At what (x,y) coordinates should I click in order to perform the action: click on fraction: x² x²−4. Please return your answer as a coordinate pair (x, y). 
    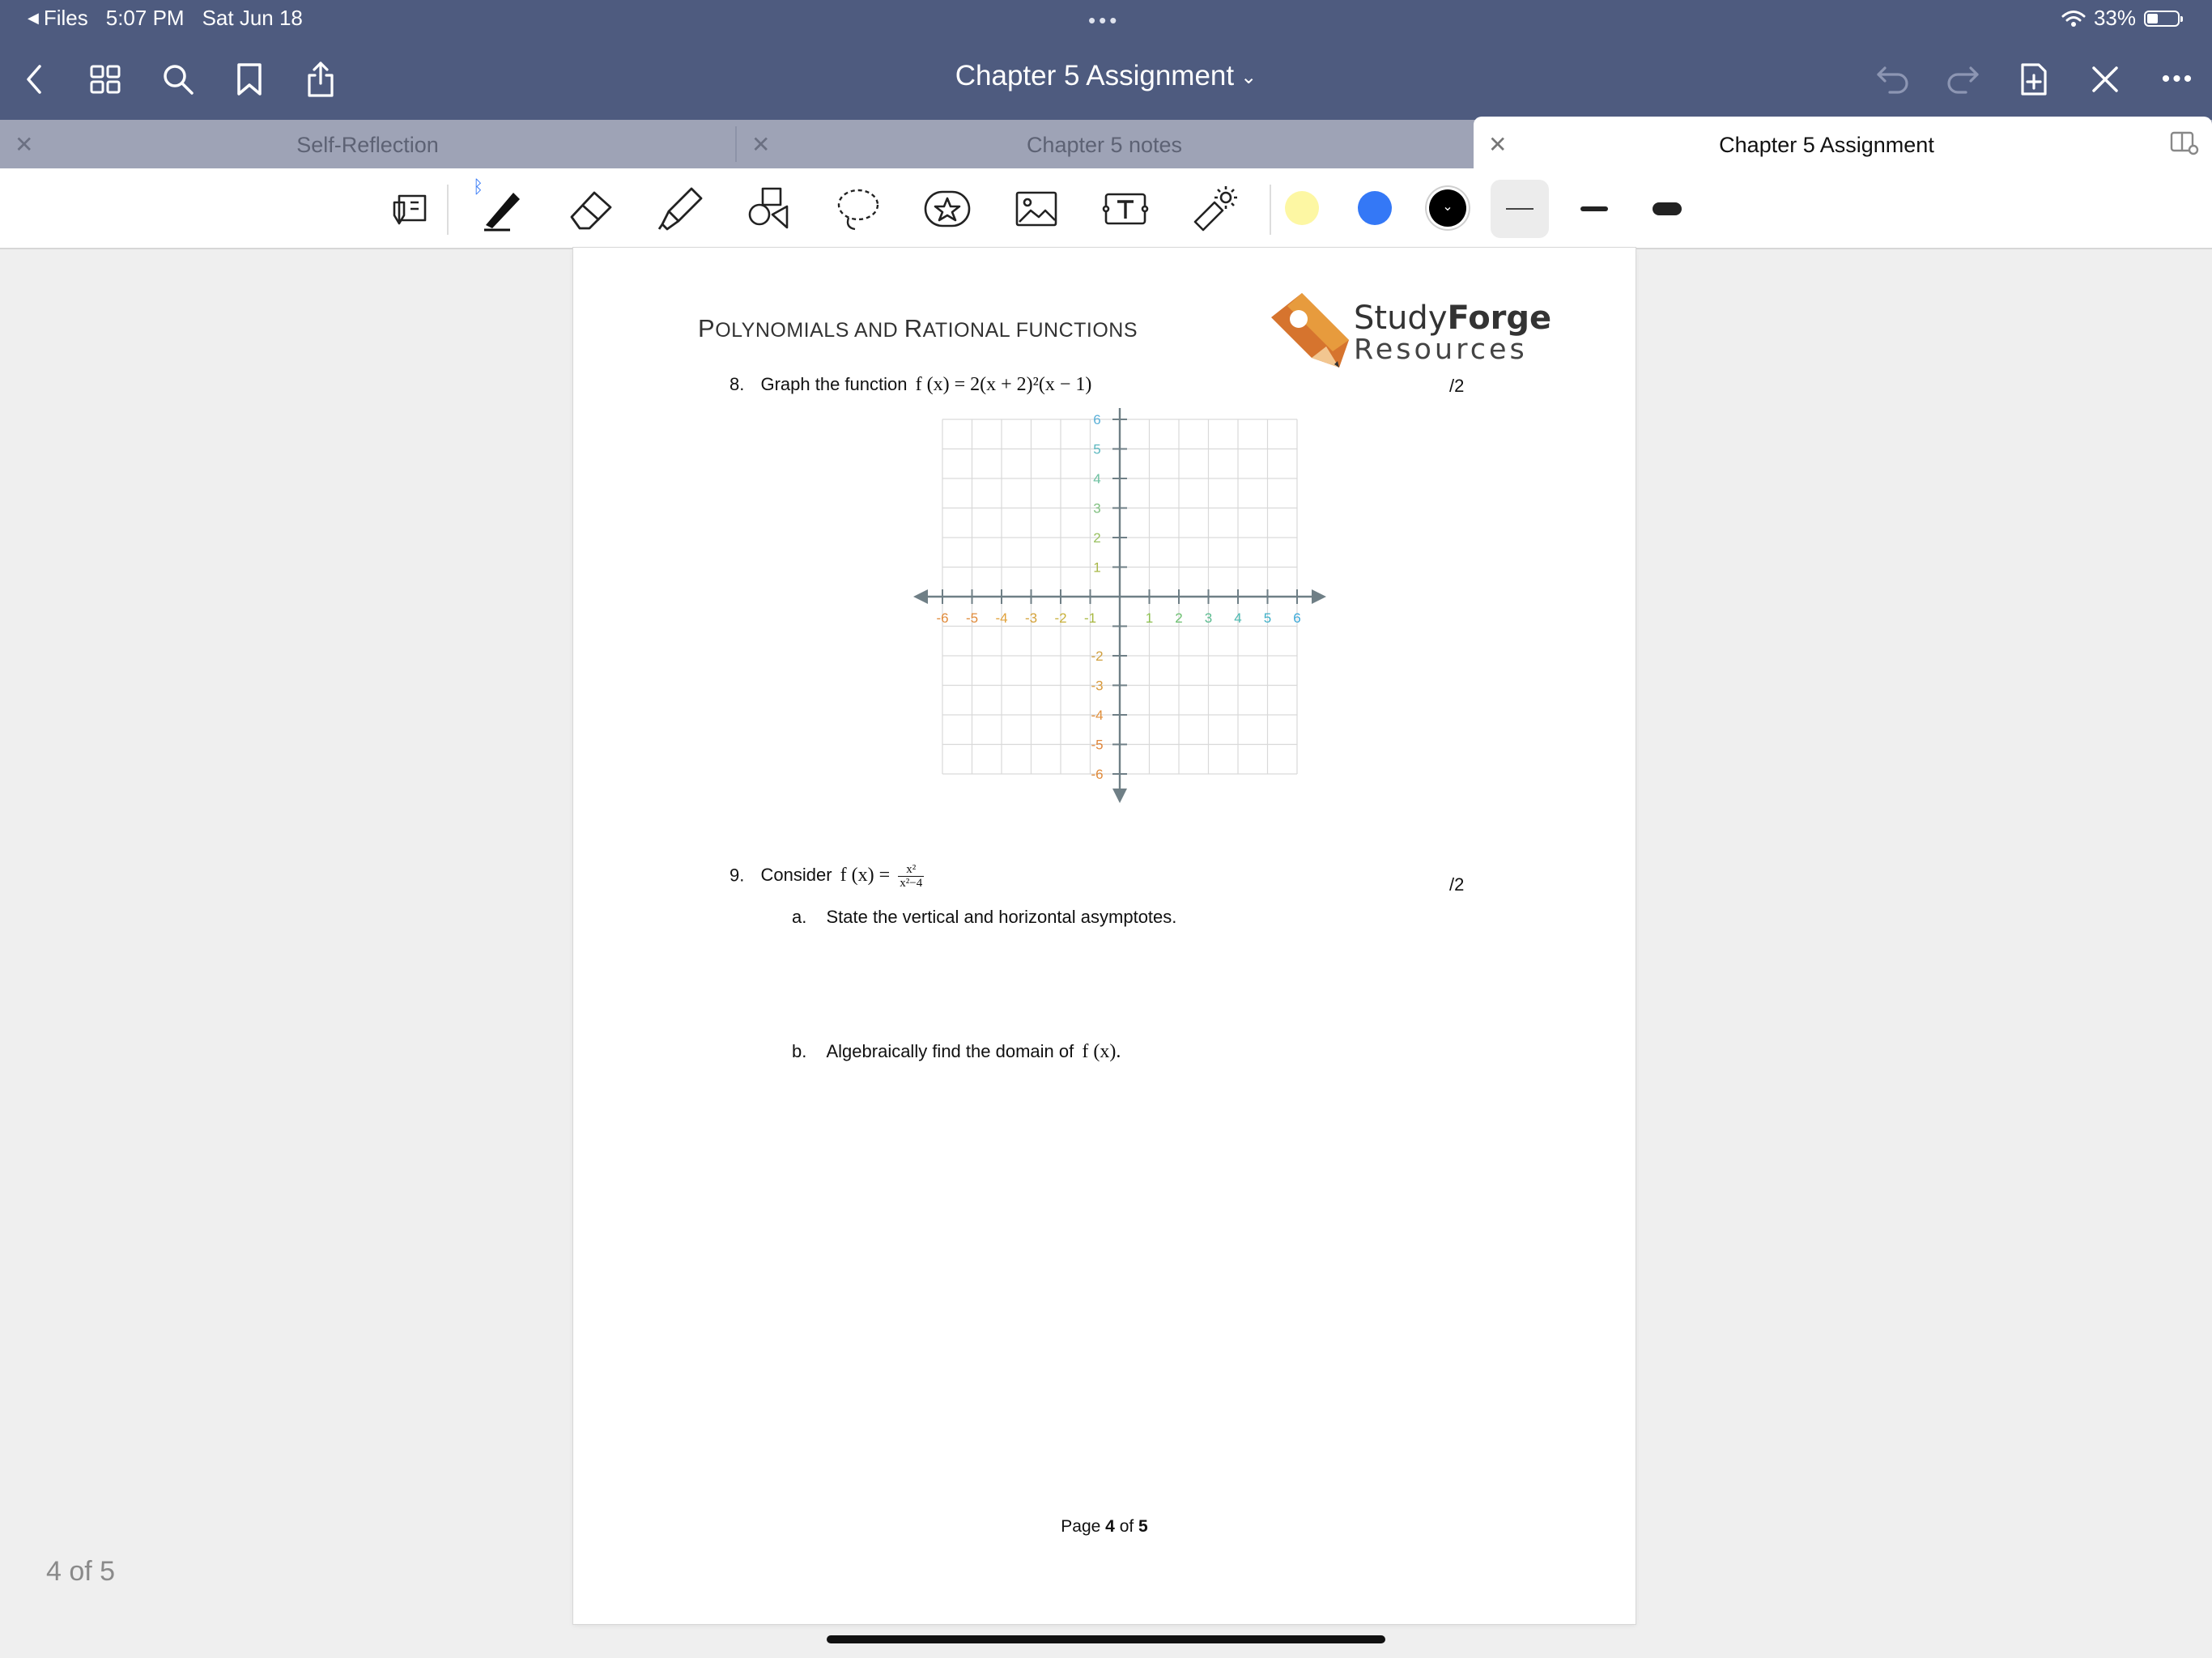
    Looking at the image, I should click on (911, 876).